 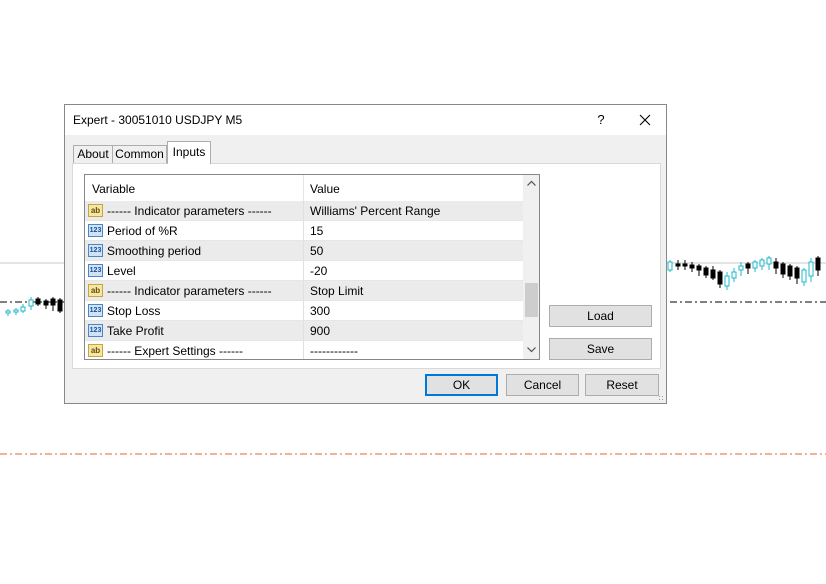 I want to click on variable-cell: Level, so click(x=121, y=271).